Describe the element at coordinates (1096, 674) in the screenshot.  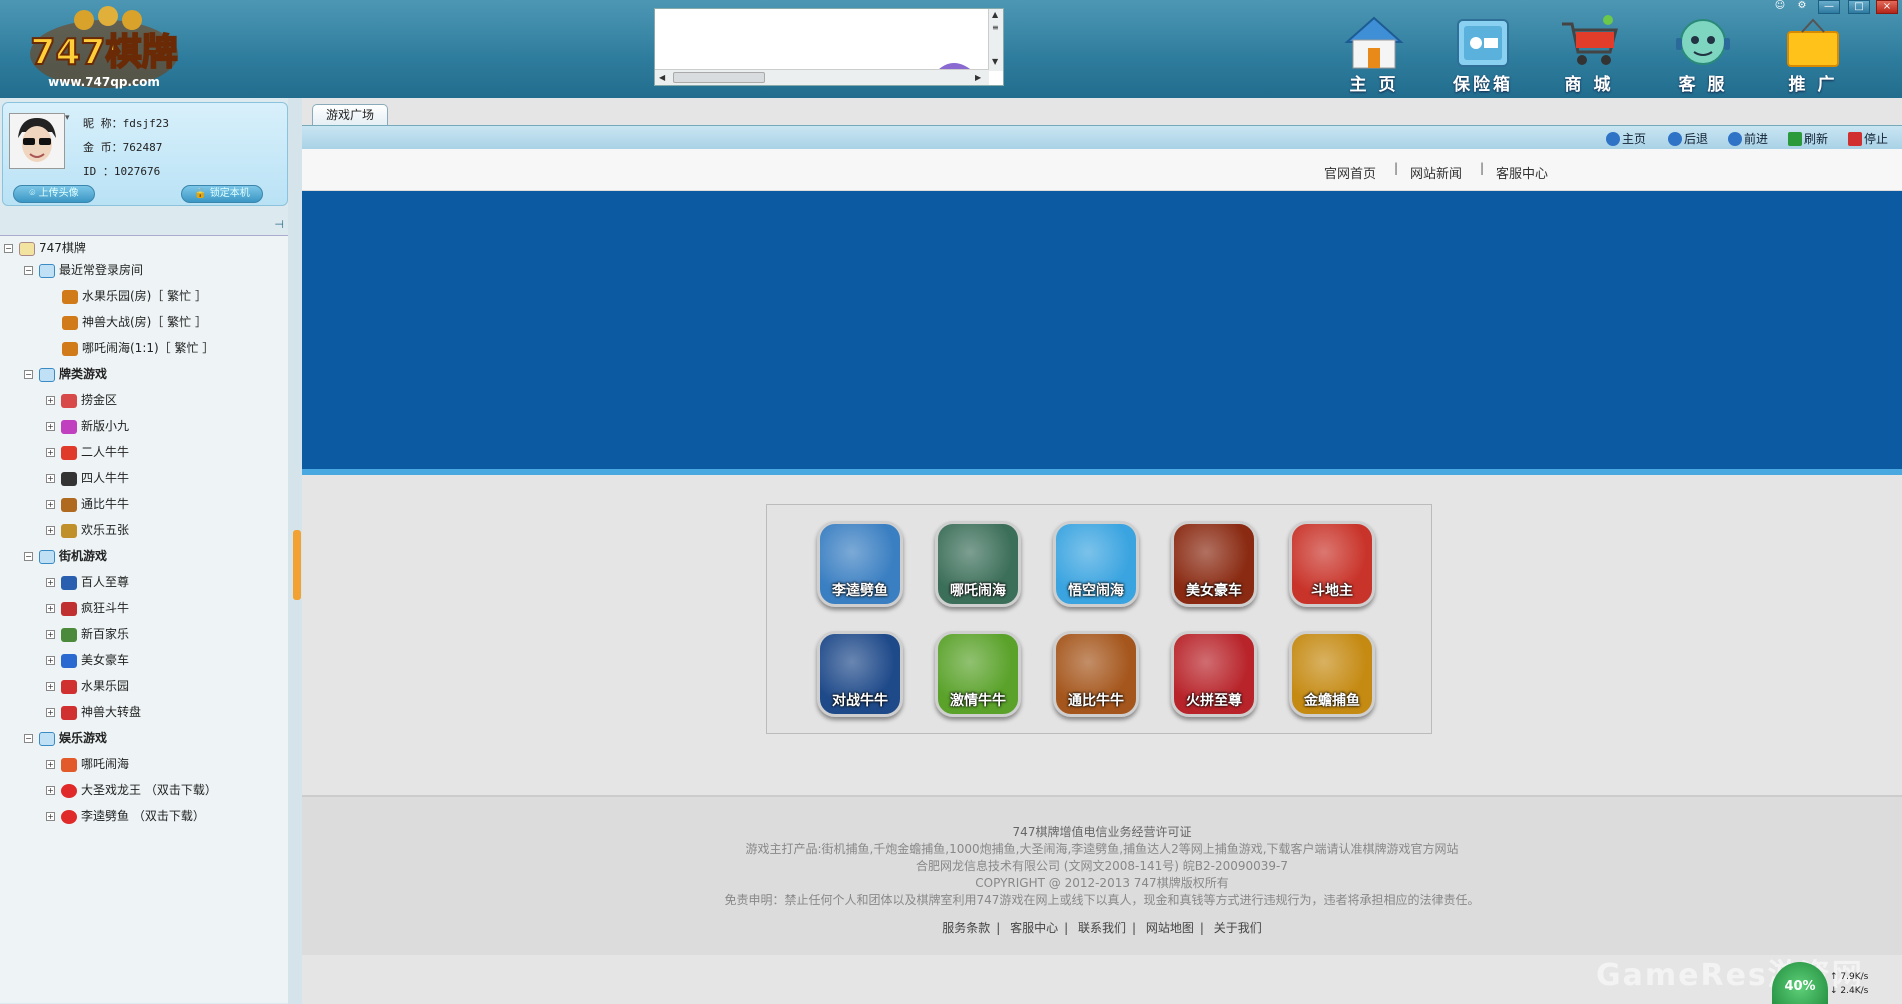
I see `game-icon-button: 通比牛牛` at that location.